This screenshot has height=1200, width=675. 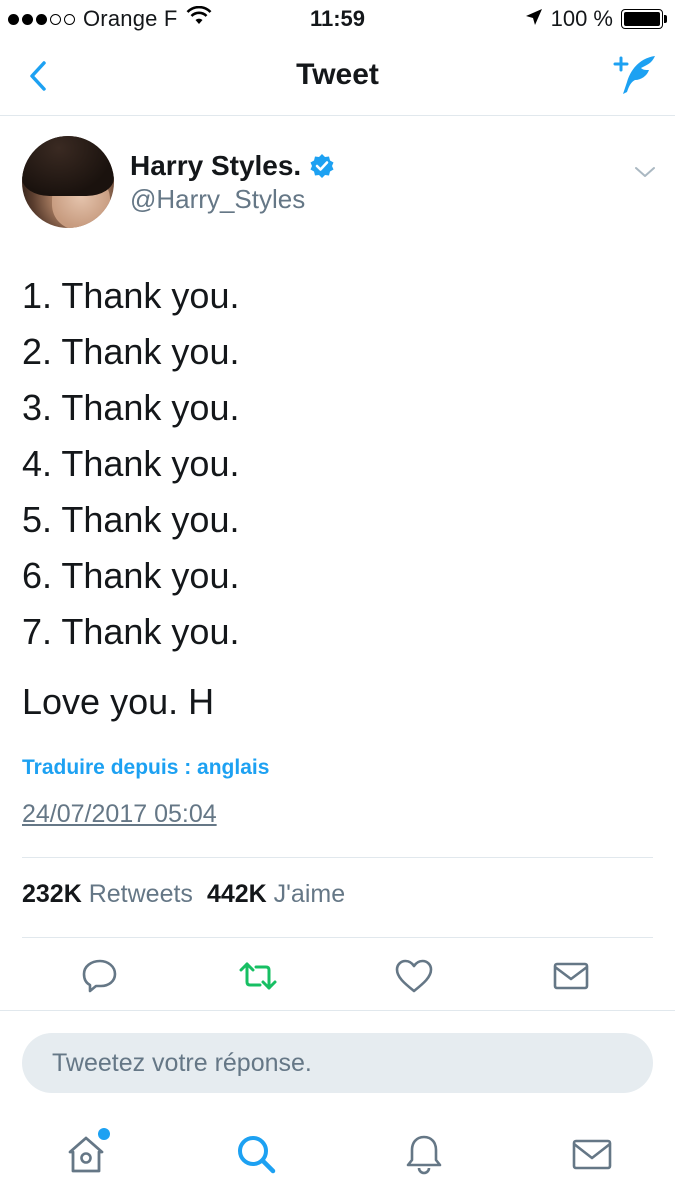 I want to click on compose-tweet-button, so click(x=635, y=76).